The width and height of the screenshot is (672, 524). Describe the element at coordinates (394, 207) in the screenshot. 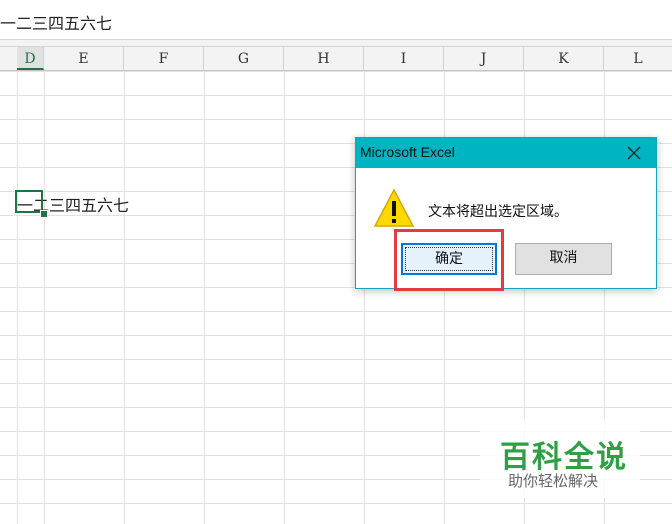

I see `warning-icon` at that location.